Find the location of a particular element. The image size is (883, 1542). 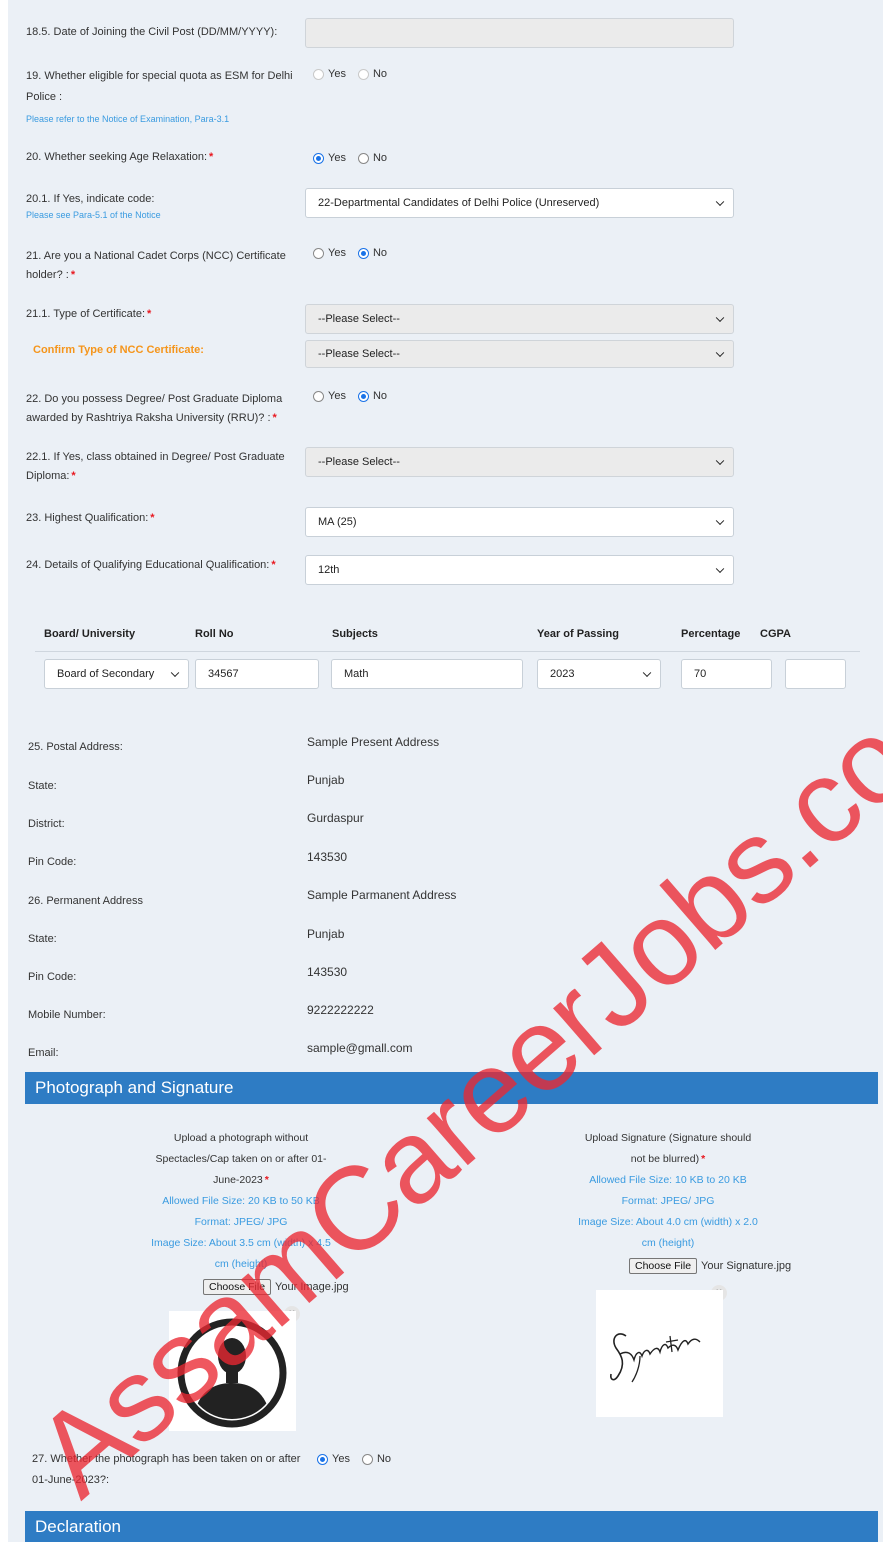

address-label: District: is located at coordinates (46, 824).